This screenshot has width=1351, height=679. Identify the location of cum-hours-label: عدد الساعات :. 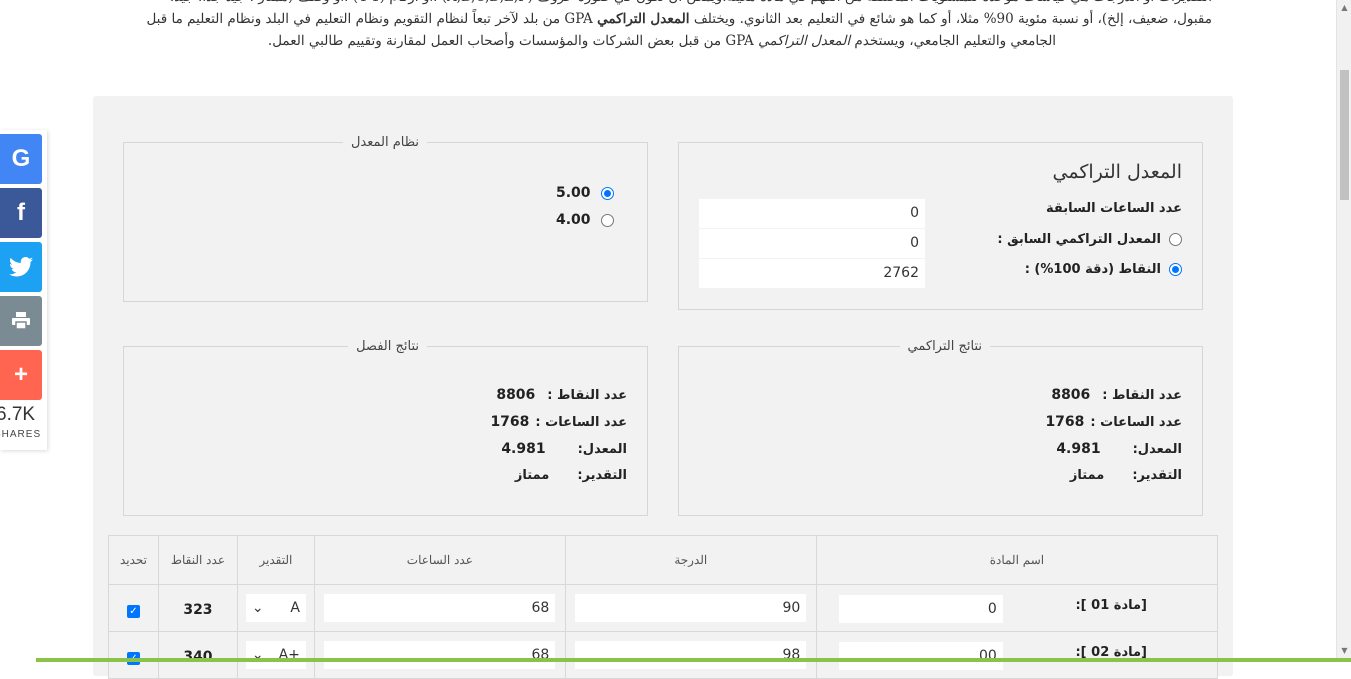
(1136, 422).